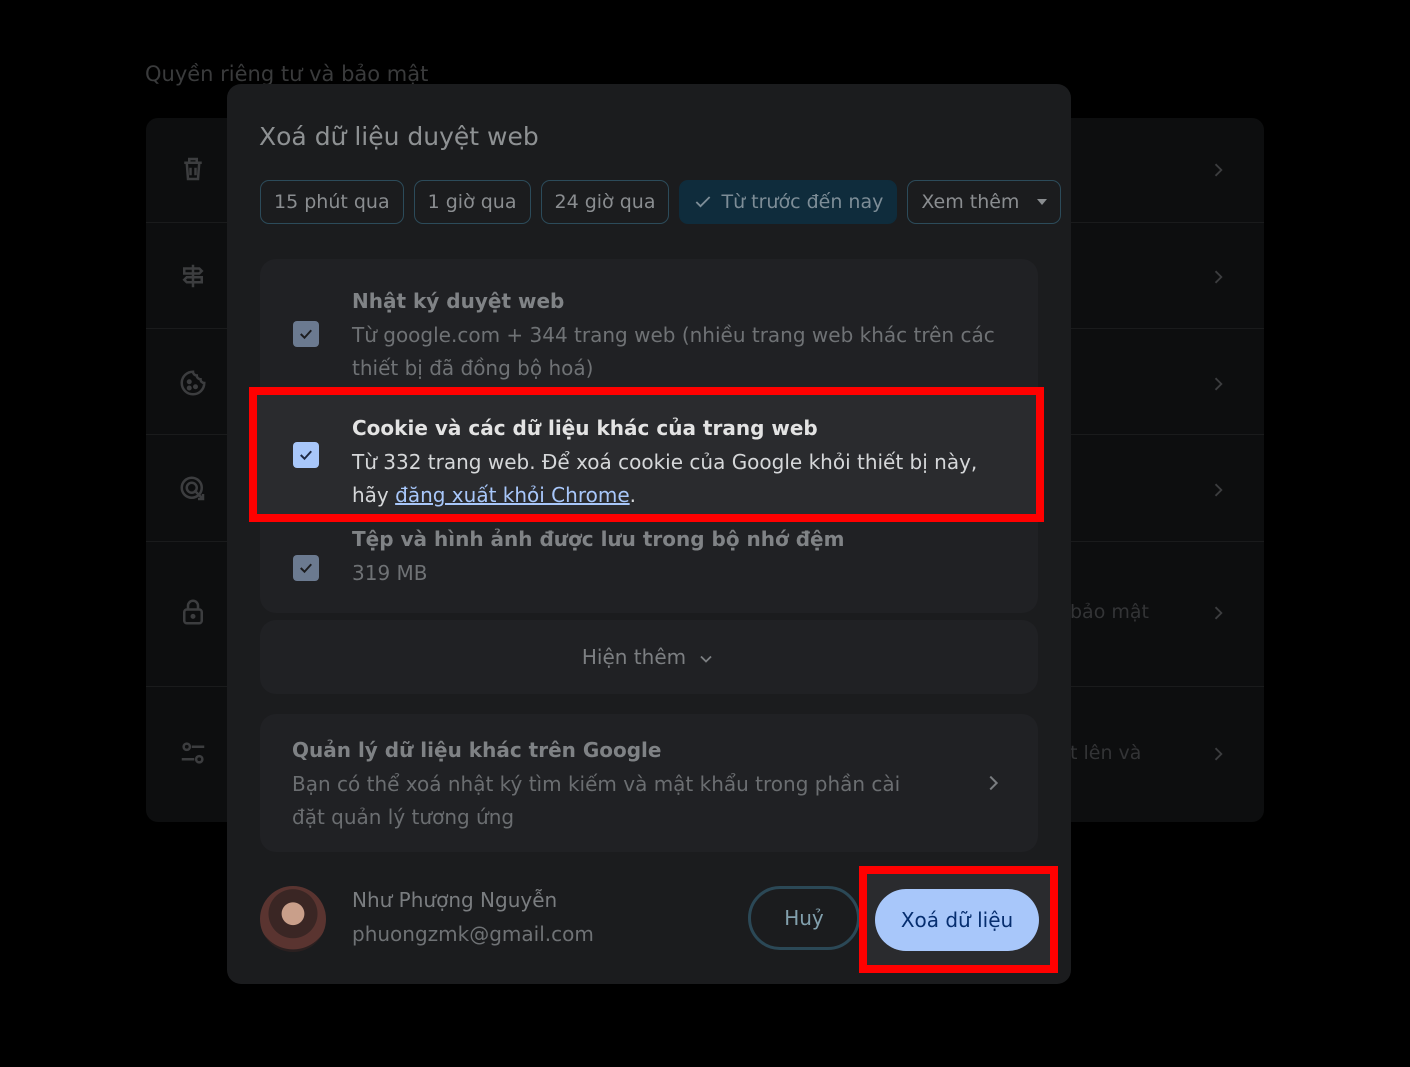 The height and width of the screenshot is (1067, 1410). What do you see at coordinates (802, 202) in the screenshot?
I see `chip-label: Từ trước đến nay` at bounding box center [802, 202].